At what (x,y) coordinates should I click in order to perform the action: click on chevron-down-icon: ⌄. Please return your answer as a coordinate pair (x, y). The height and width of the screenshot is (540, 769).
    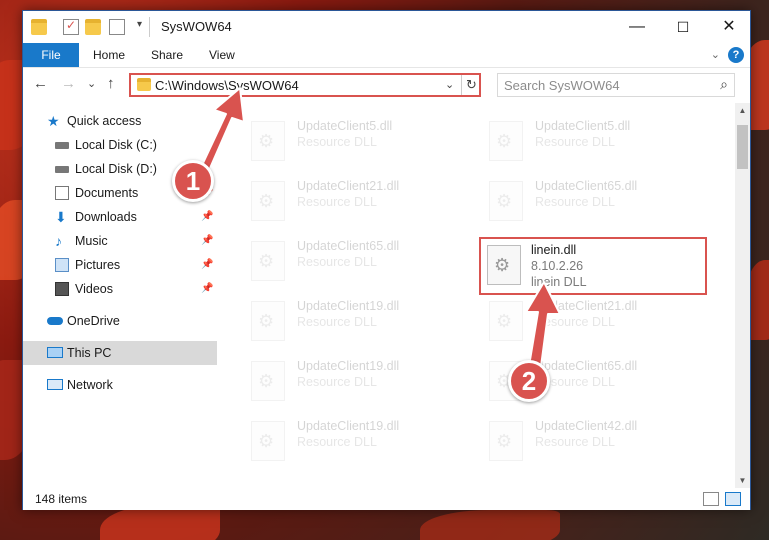
    Looking at the image, I should click on (449, 84).